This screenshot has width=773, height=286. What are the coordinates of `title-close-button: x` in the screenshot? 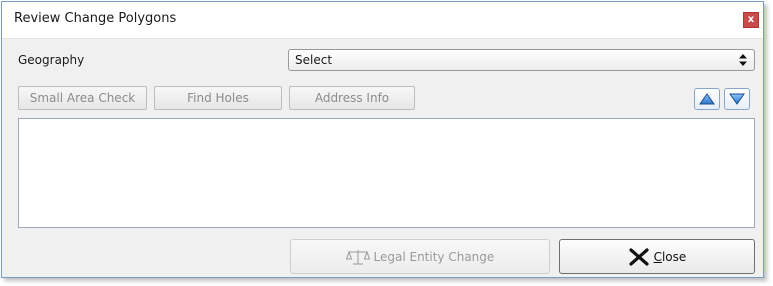 It's located at (751, 20).